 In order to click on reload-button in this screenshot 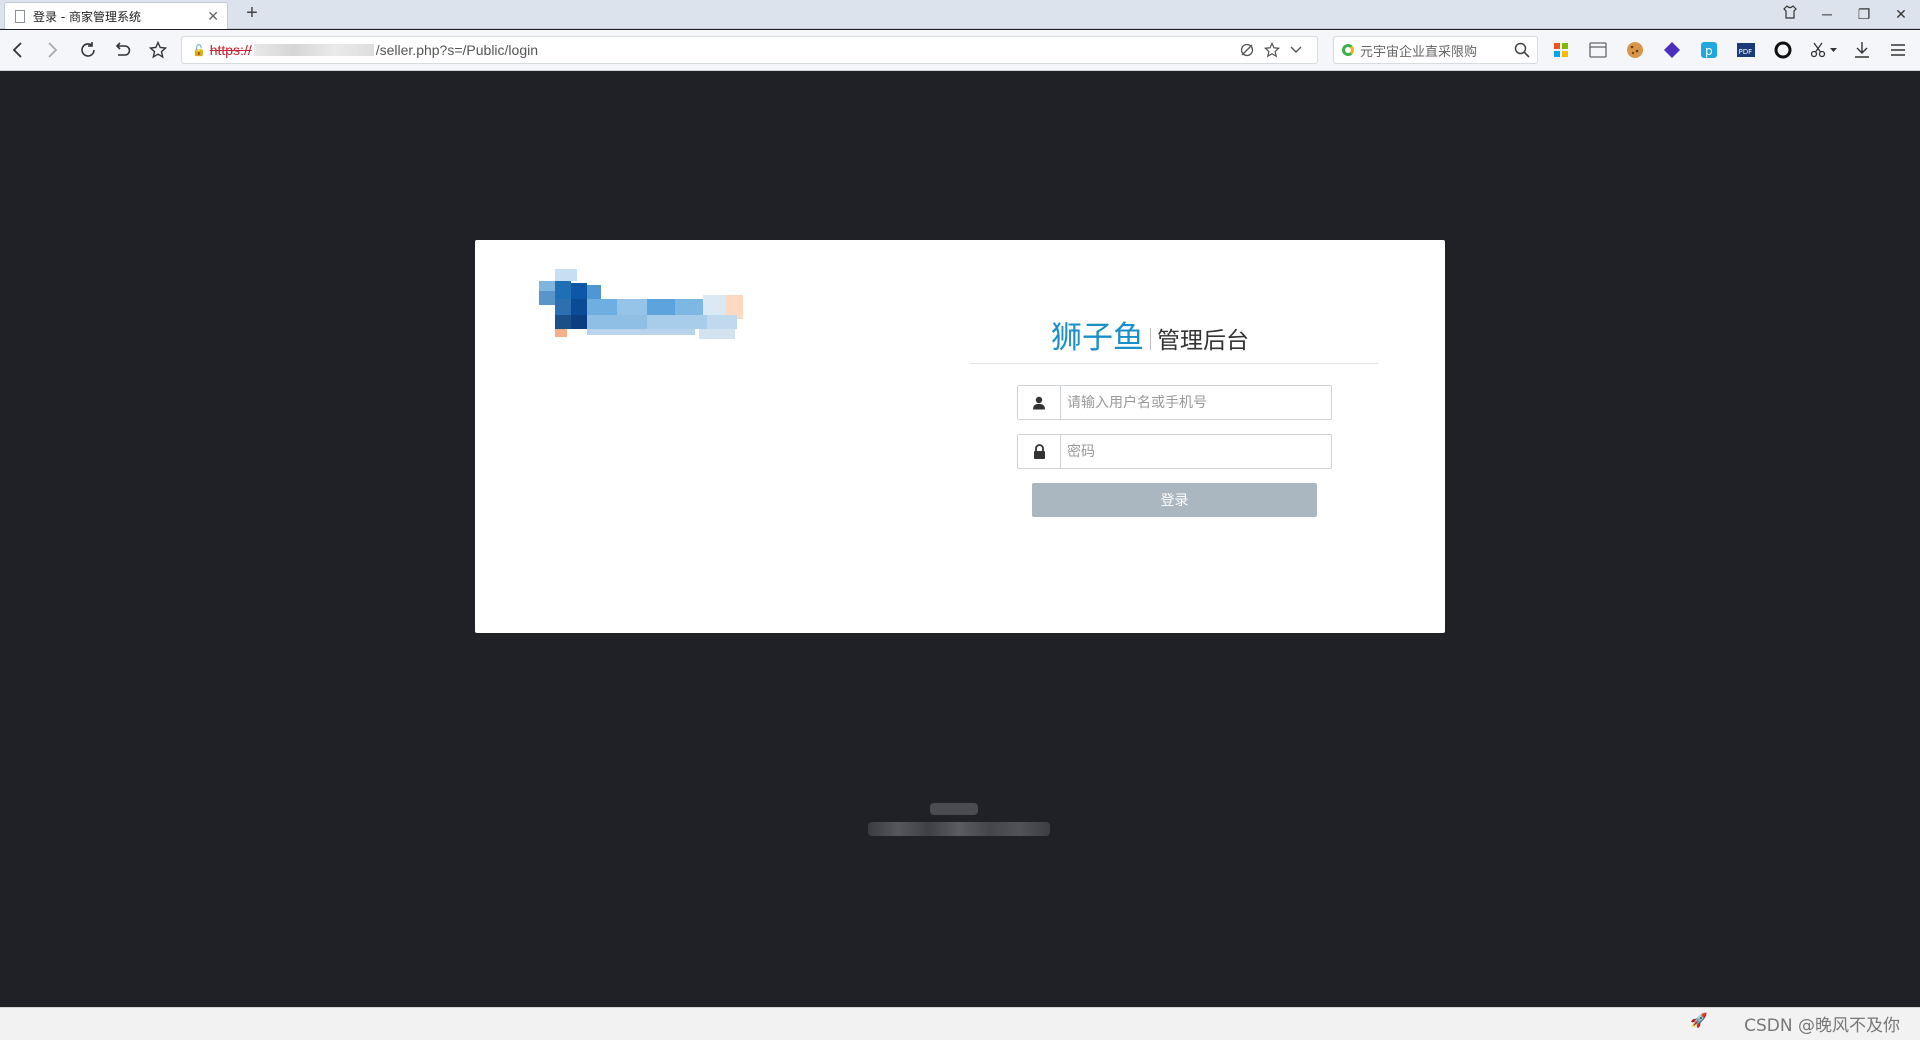, I will do `click(88, 50)`.